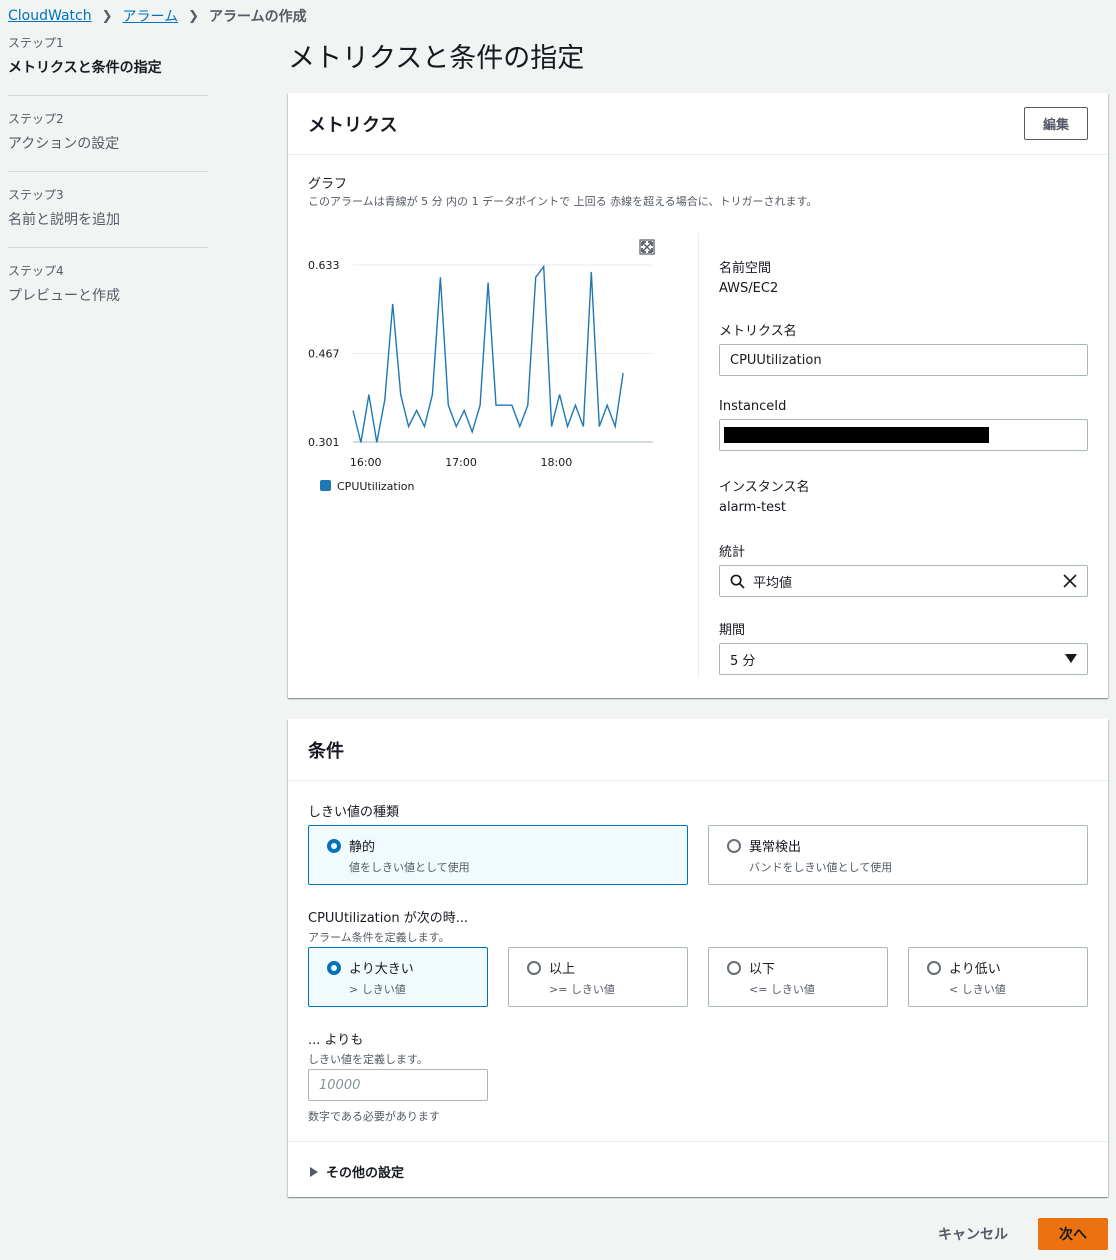 The width and height of the screenshot is (1116, 1260). What do you see at coordinates (325, 485) in the screenshot?
I see `legend-swatch` at bounding box center [325, 485].